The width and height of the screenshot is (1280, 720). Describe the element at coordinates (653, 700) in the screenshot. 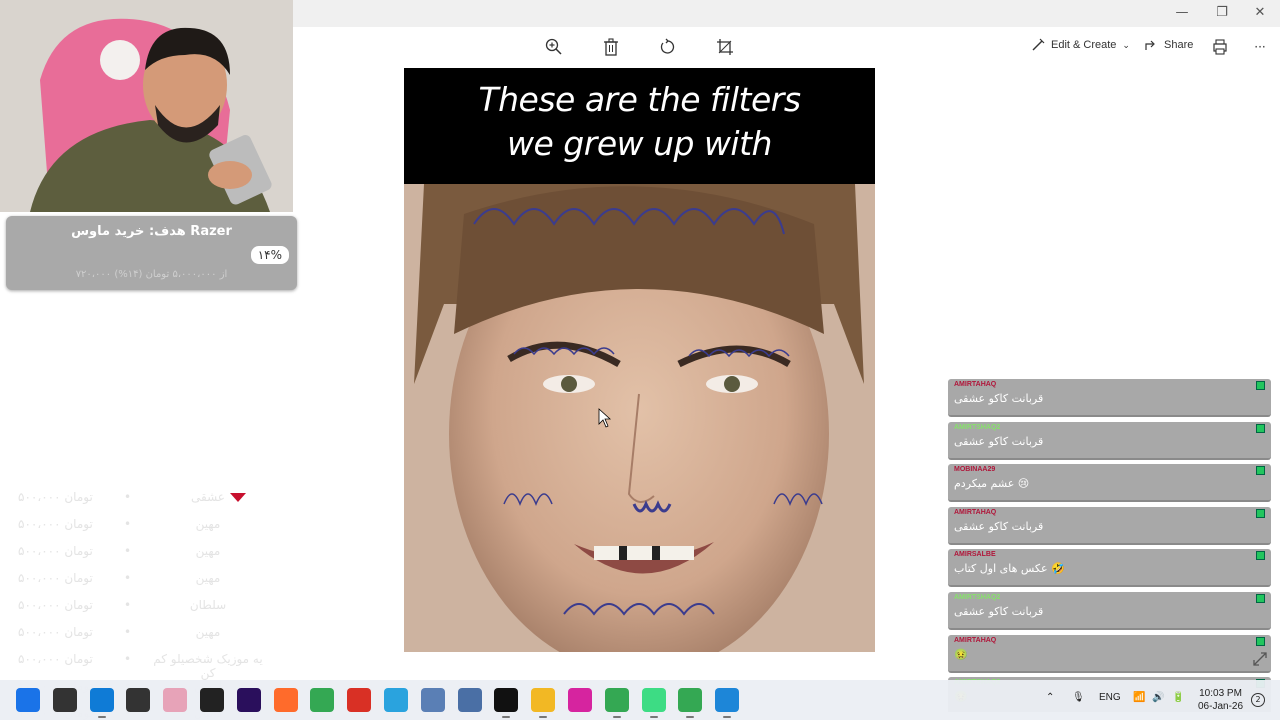

I see `android-icon` at that location.